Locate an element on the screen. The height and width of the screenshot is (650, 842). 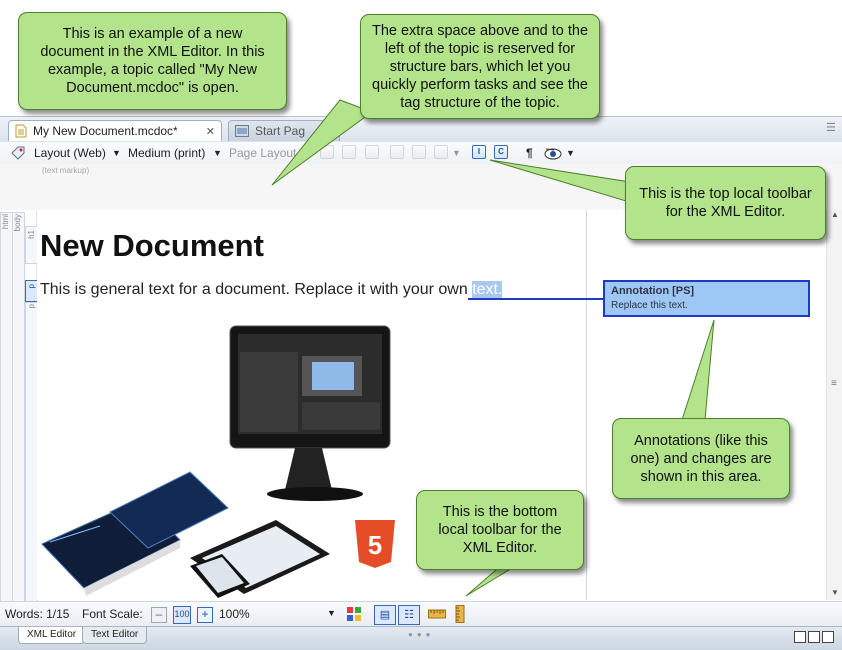
tab-list-icon: ☰ is located at coordinates (831, 127).